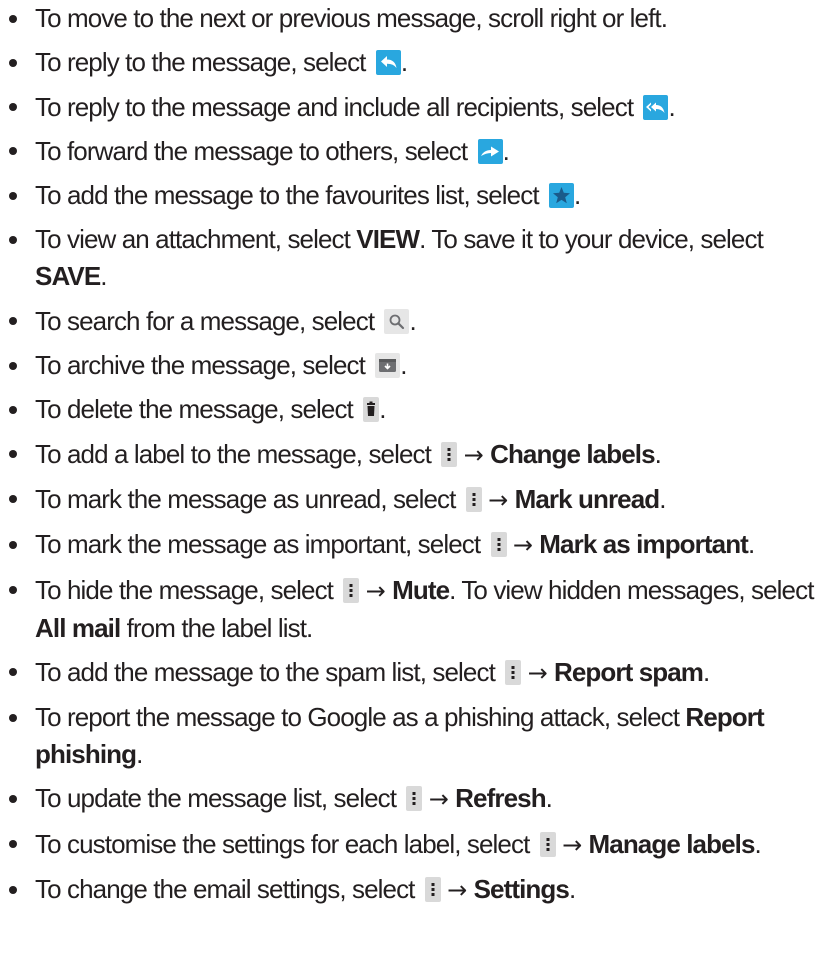  Describe the element at coordinates (414, 365) in the screenshot. I see `list-item: To archive the message, select .` at that location.